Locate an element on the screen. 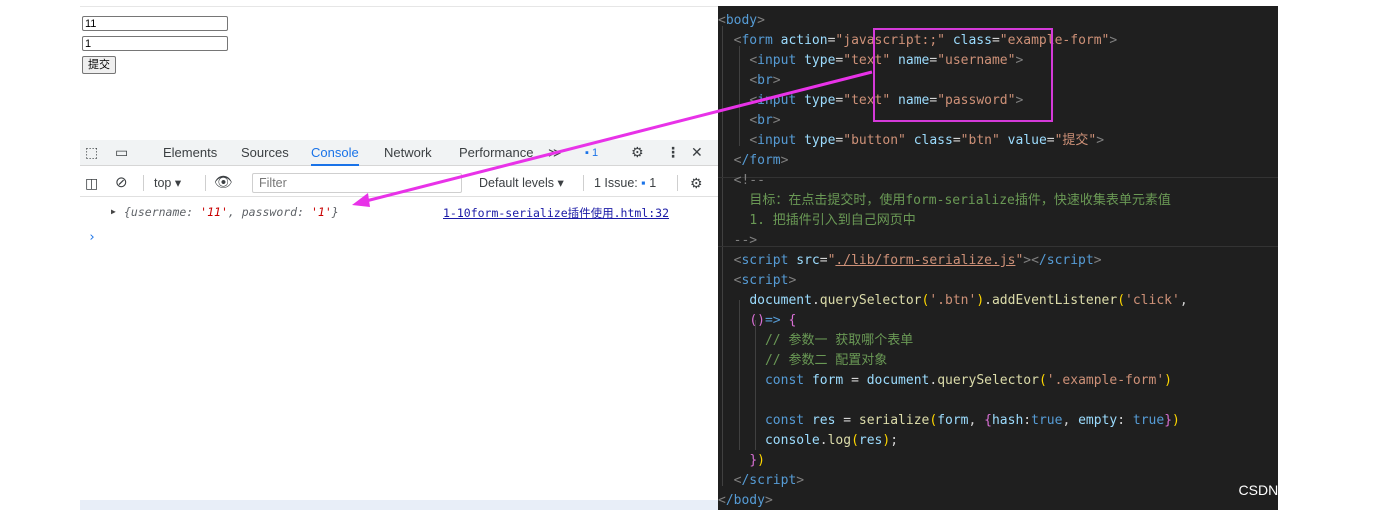  log-value-username: '11' is located at coordinates (214, 212).